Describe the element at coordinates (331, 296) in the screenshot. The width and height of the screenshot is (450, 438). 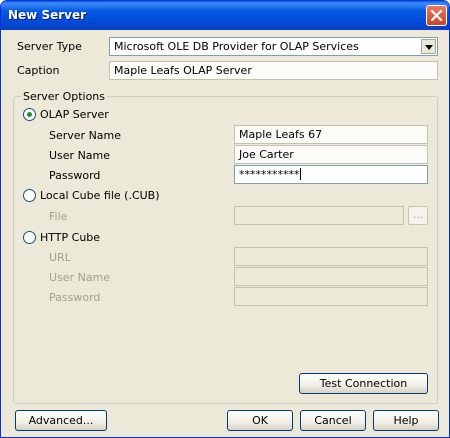
I see `http-password-field` at that location.